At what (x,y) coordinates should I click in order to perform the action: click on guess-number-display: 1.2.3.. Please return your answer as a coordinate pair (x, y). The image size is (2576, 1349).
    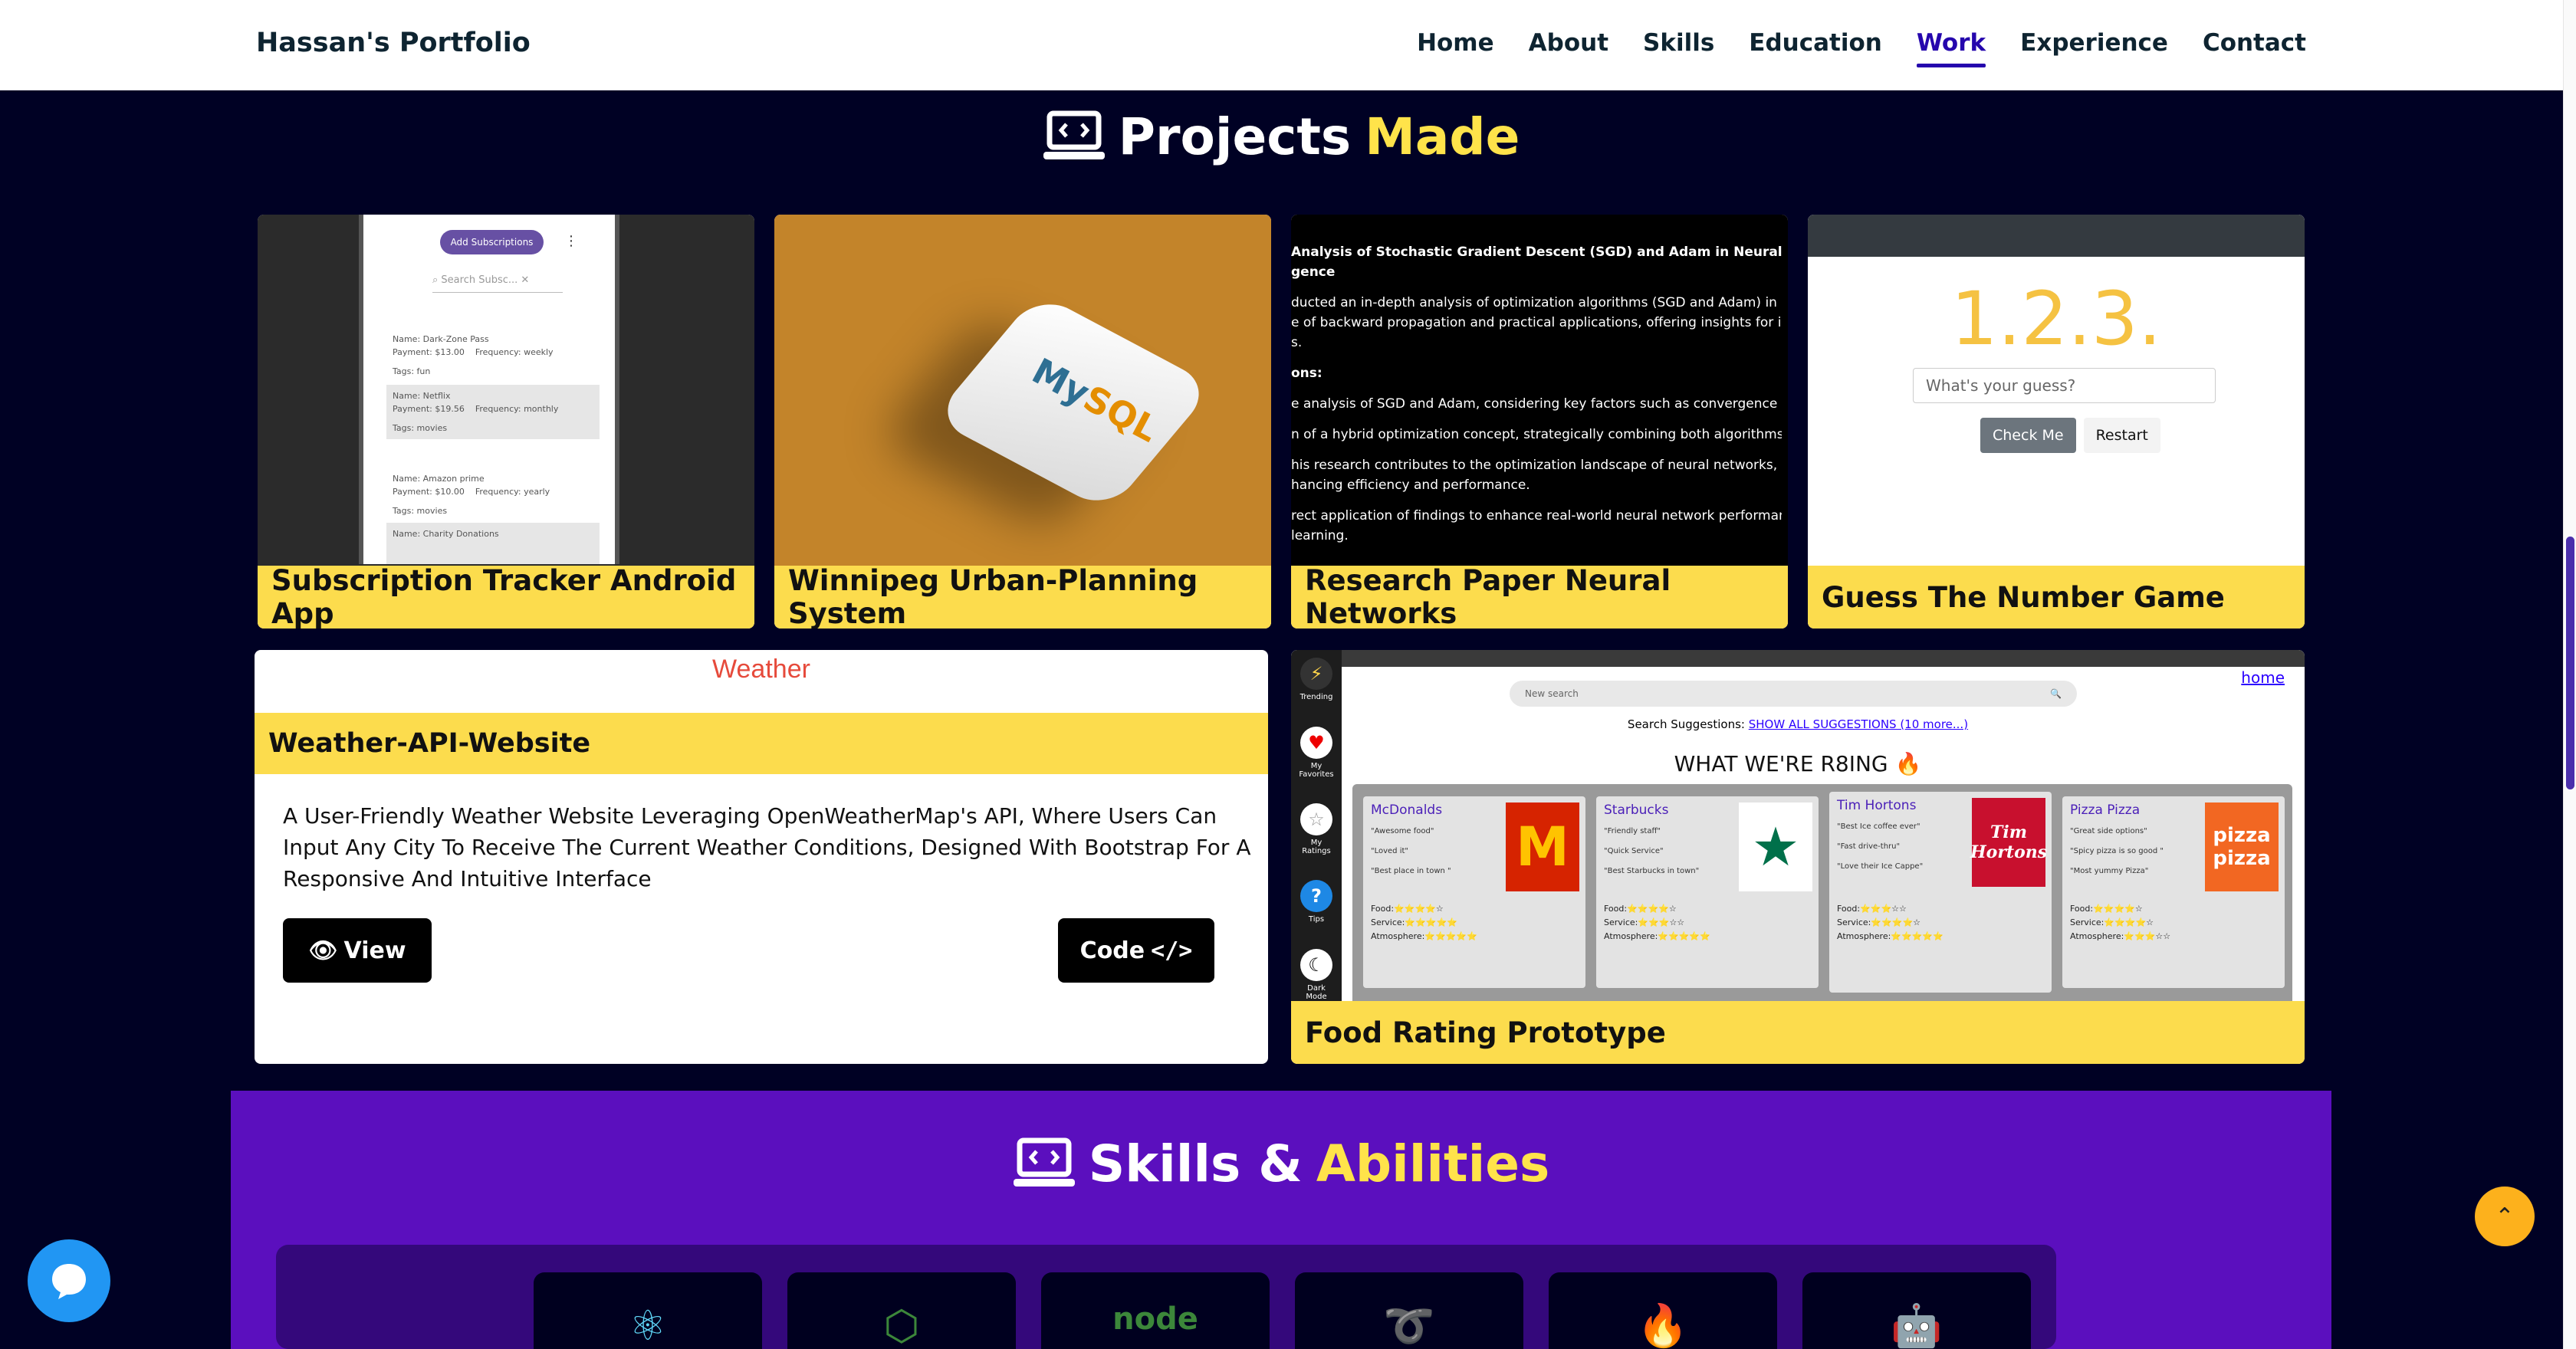
    Looking at the image, I should click on (2056, 319).